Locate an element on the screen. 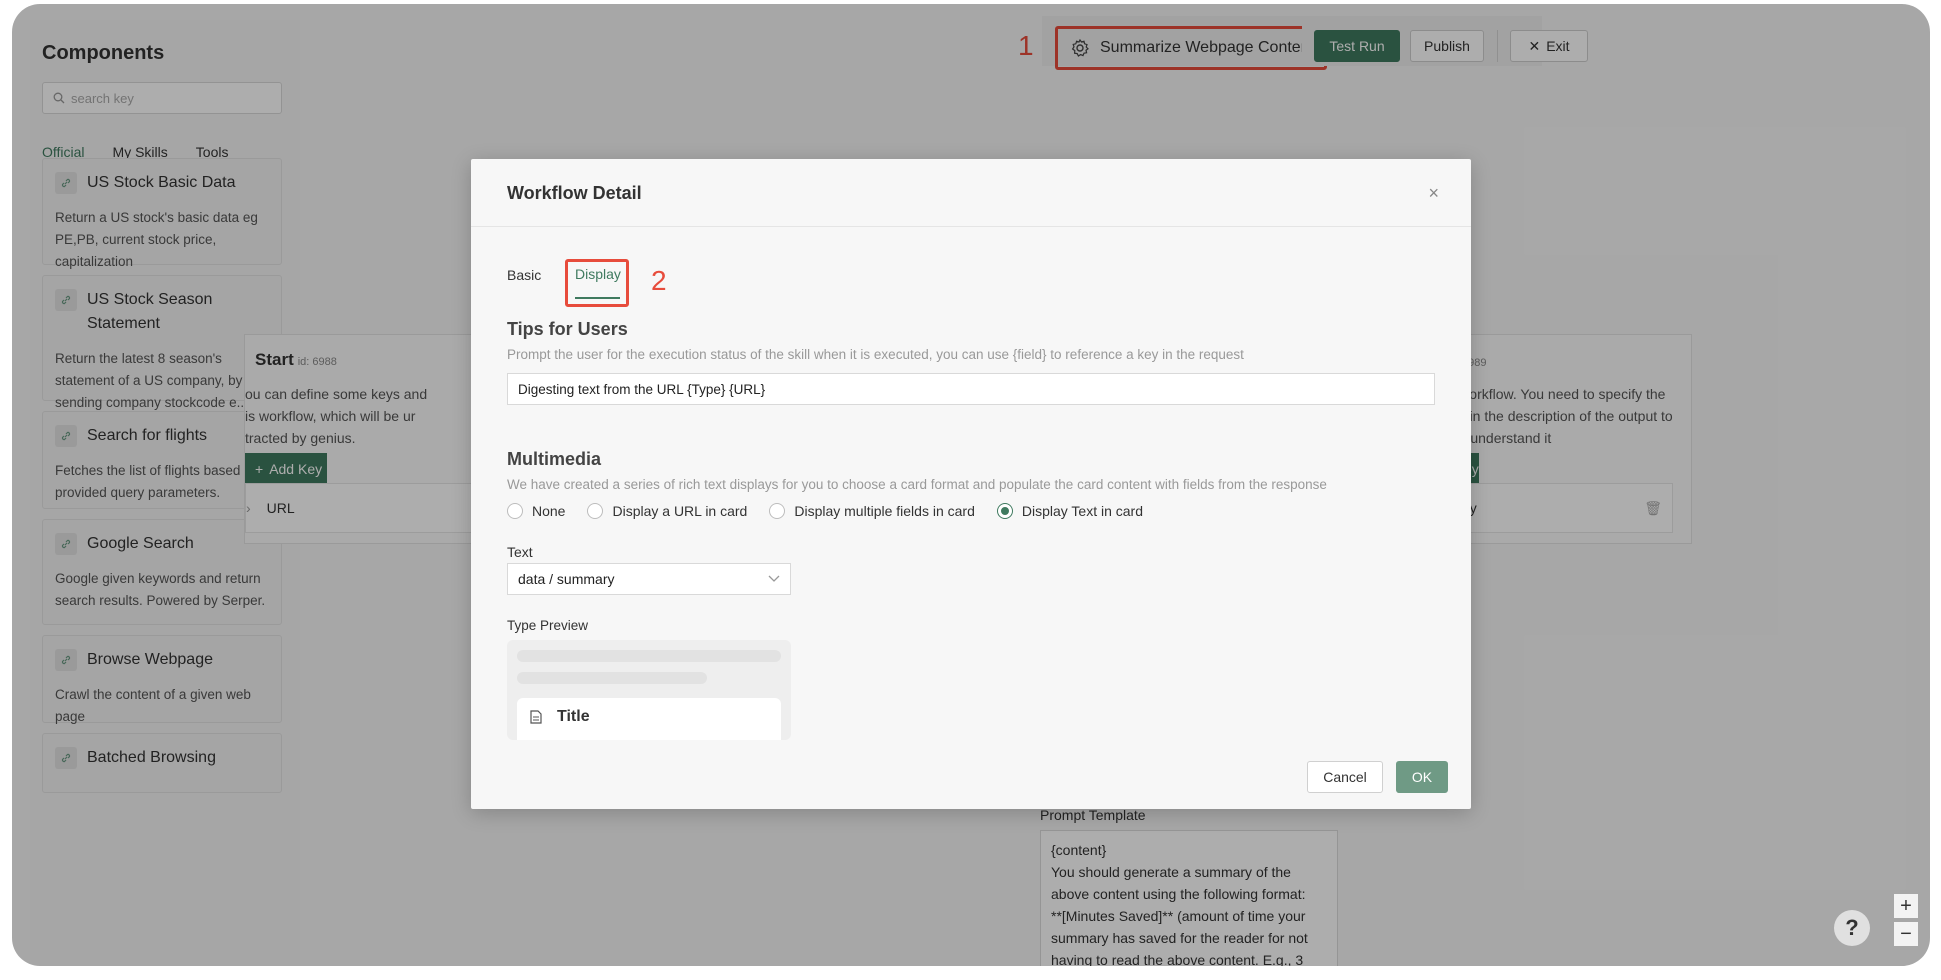 The width and height of the screenshot is (1941, 980). multimedia-title: Multimedia is located at coordinates (554, 459).